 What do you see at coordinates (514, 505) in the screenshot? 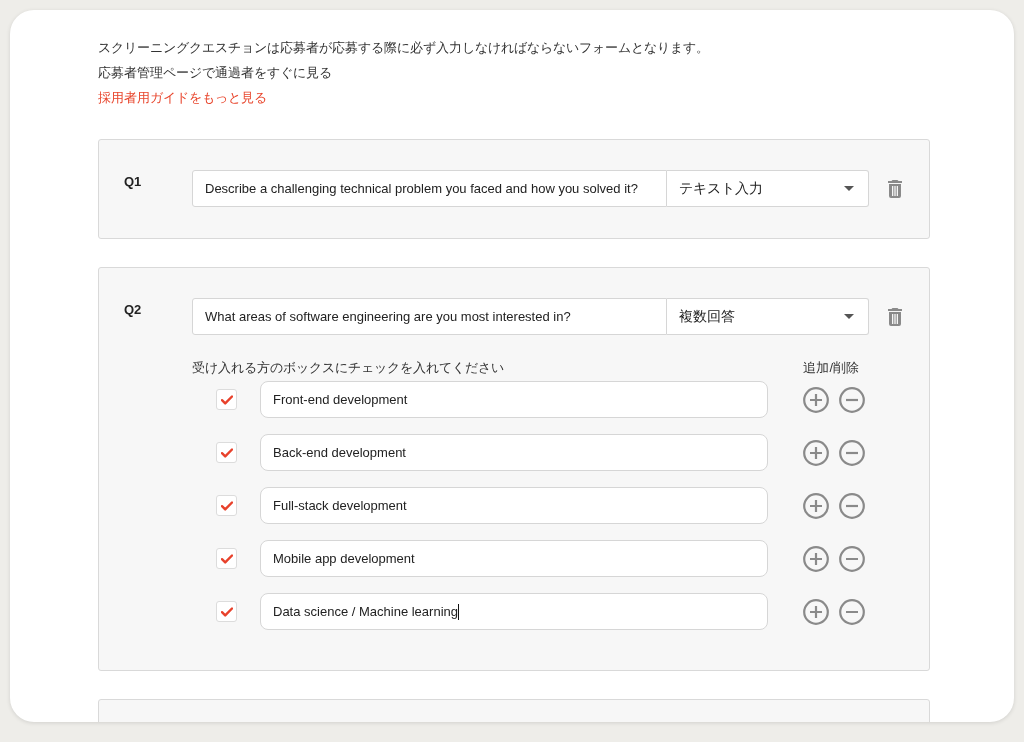
I see `option-input: Full-stack development` at bounding box center [514, 505].